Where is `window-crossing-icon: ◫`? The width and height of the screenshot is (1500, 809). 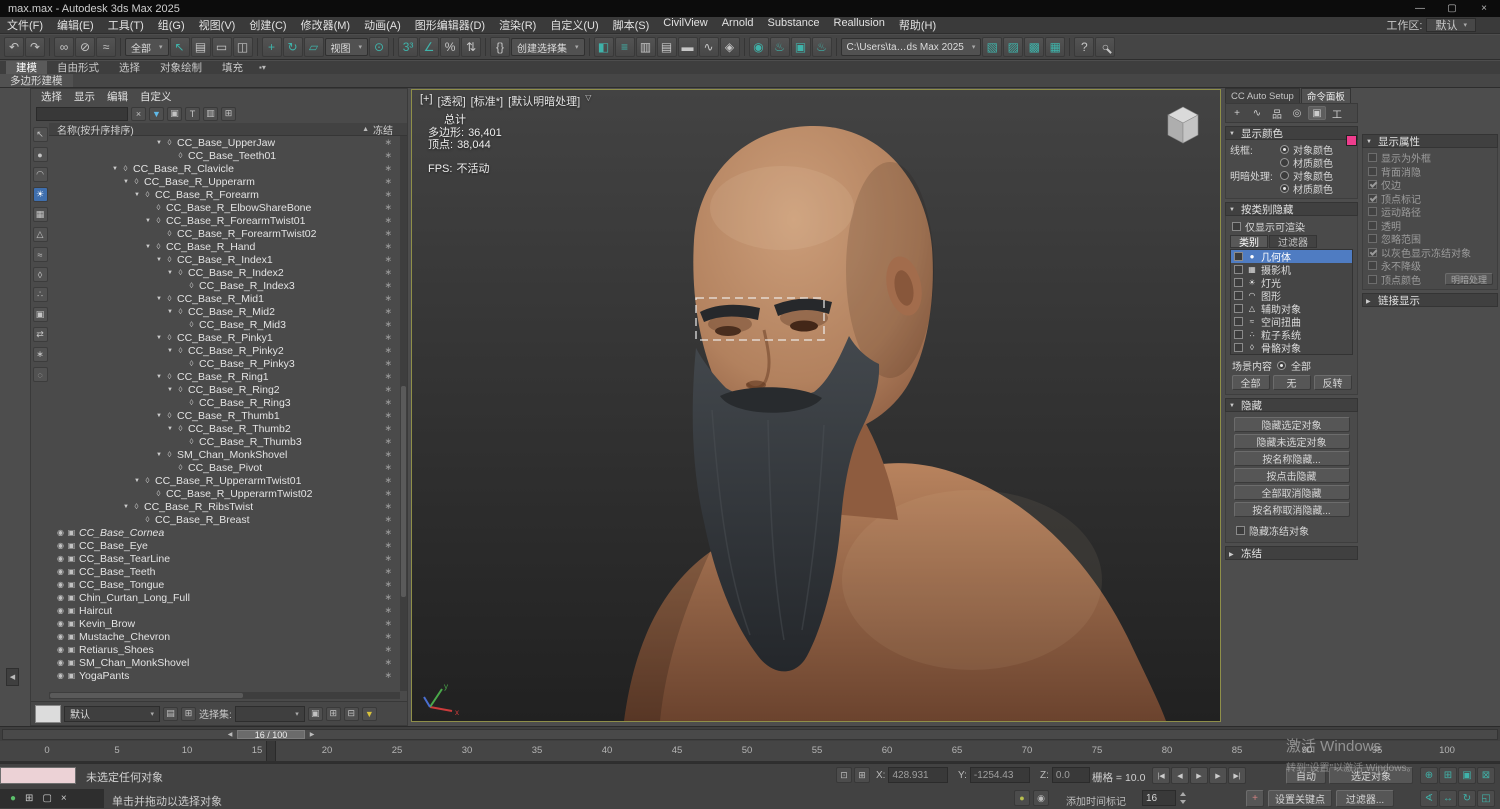 window-crossing-icon: ◫ is located at coordinates (242, 47).